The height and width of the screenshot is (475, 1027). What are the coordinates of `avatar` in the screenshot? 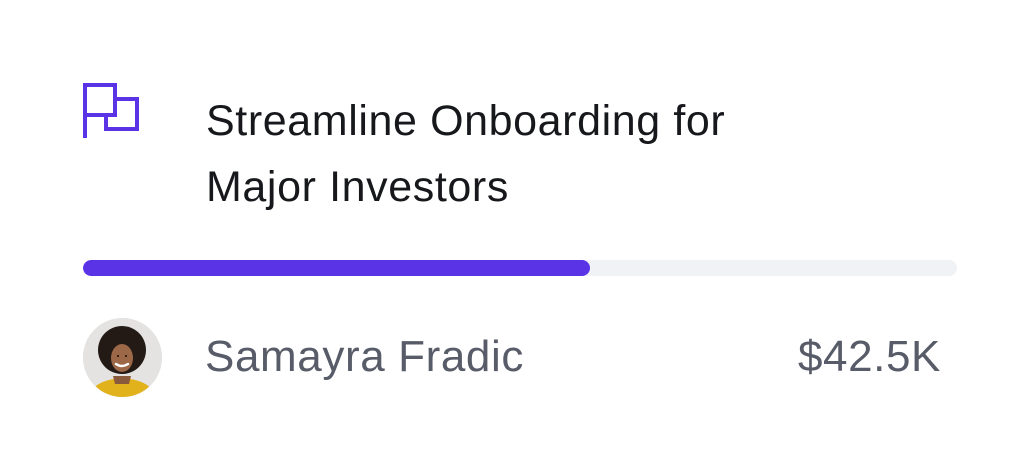 It's located at (122, 357).